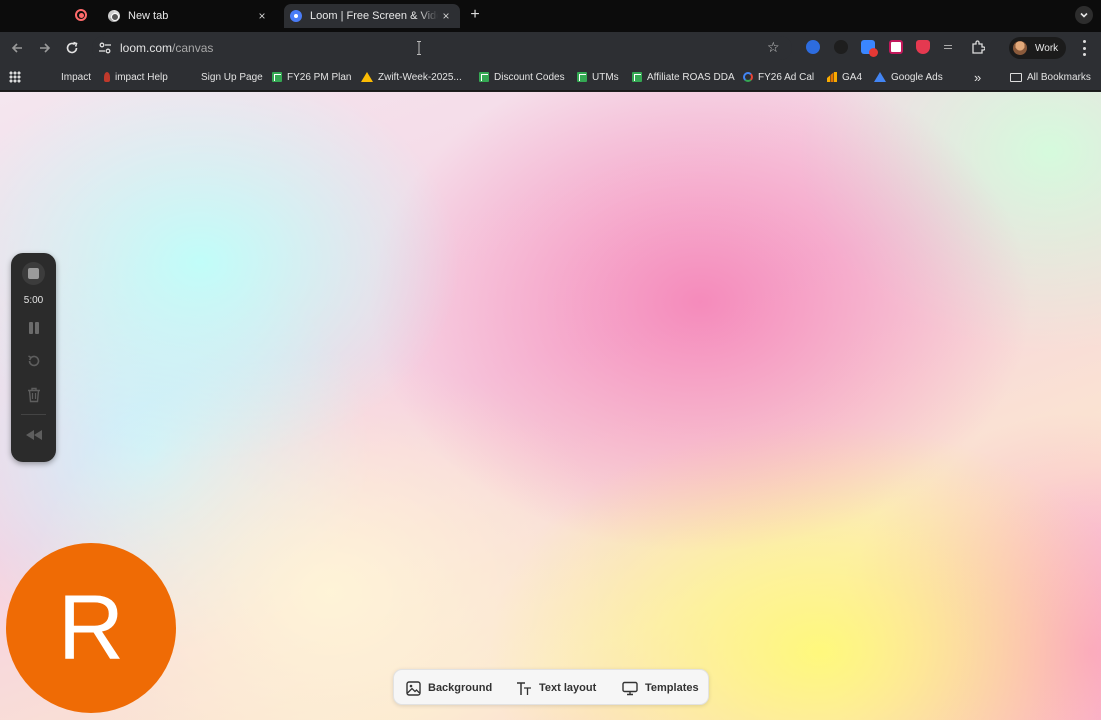 The image size is (1101, 720). I want to click on bookmark-ga4: GA4, so click(844, 77).